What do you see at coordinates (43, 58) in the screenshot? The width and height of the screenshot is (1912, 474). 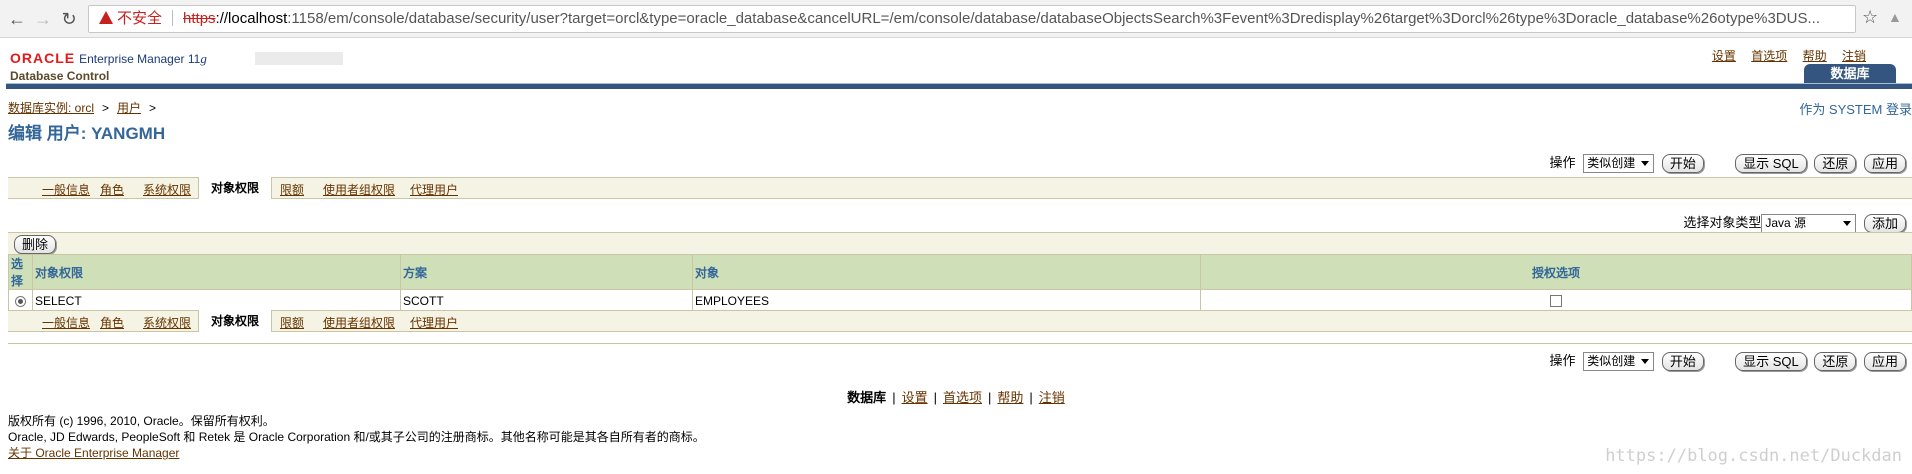 I see `oracle-logo: ORACLE` at bounding box center [43, 58].